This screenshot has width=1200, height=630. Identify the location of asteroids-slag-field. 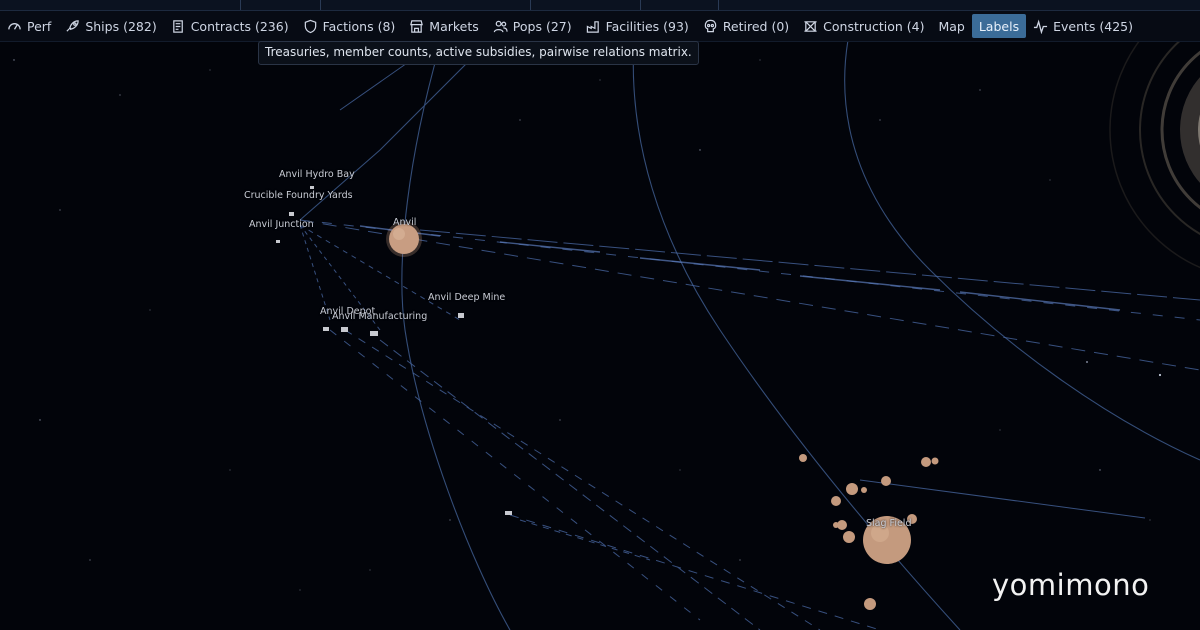
(869, 532).